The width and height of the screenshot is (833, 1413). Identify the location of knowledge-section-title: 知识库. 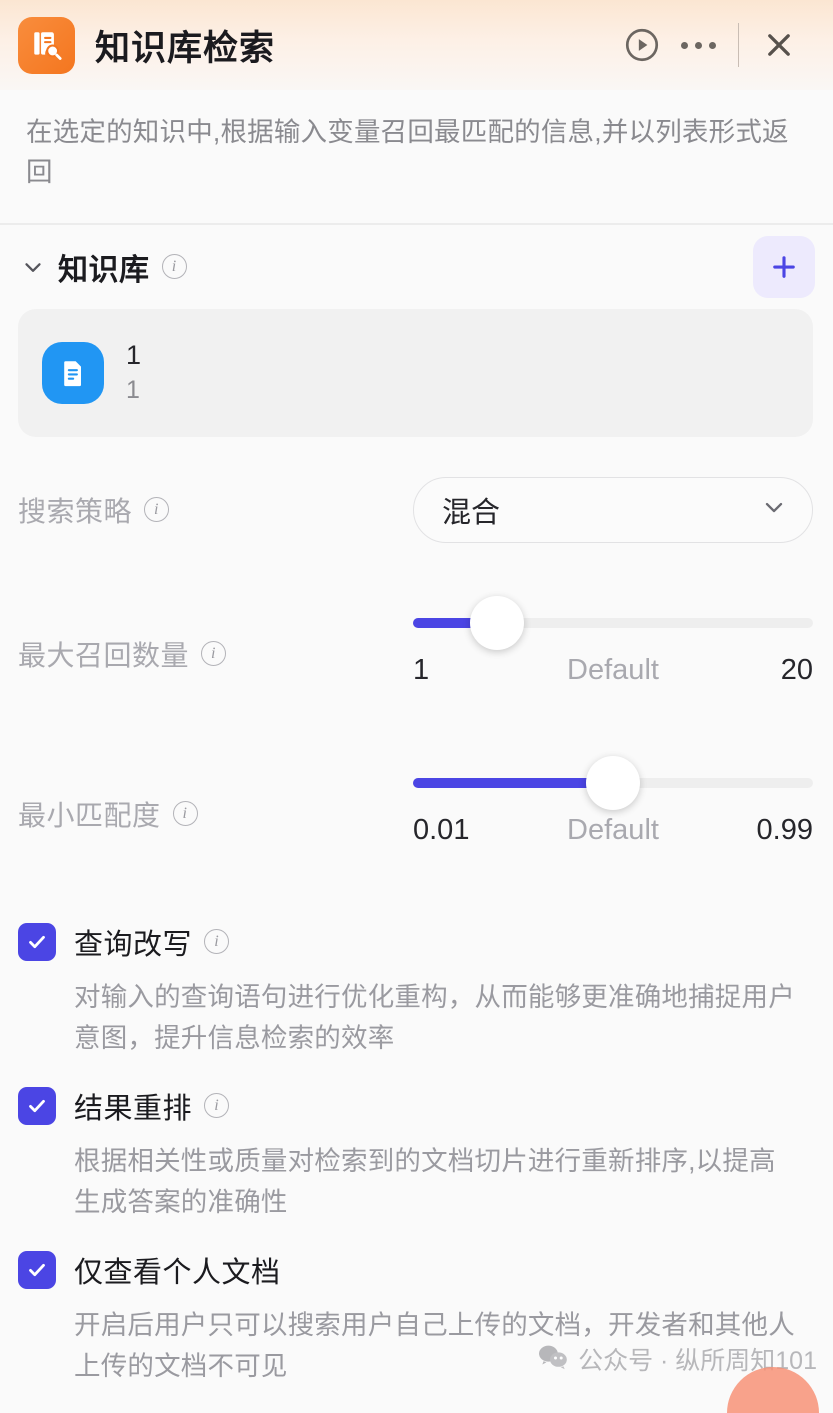
(104, 270).